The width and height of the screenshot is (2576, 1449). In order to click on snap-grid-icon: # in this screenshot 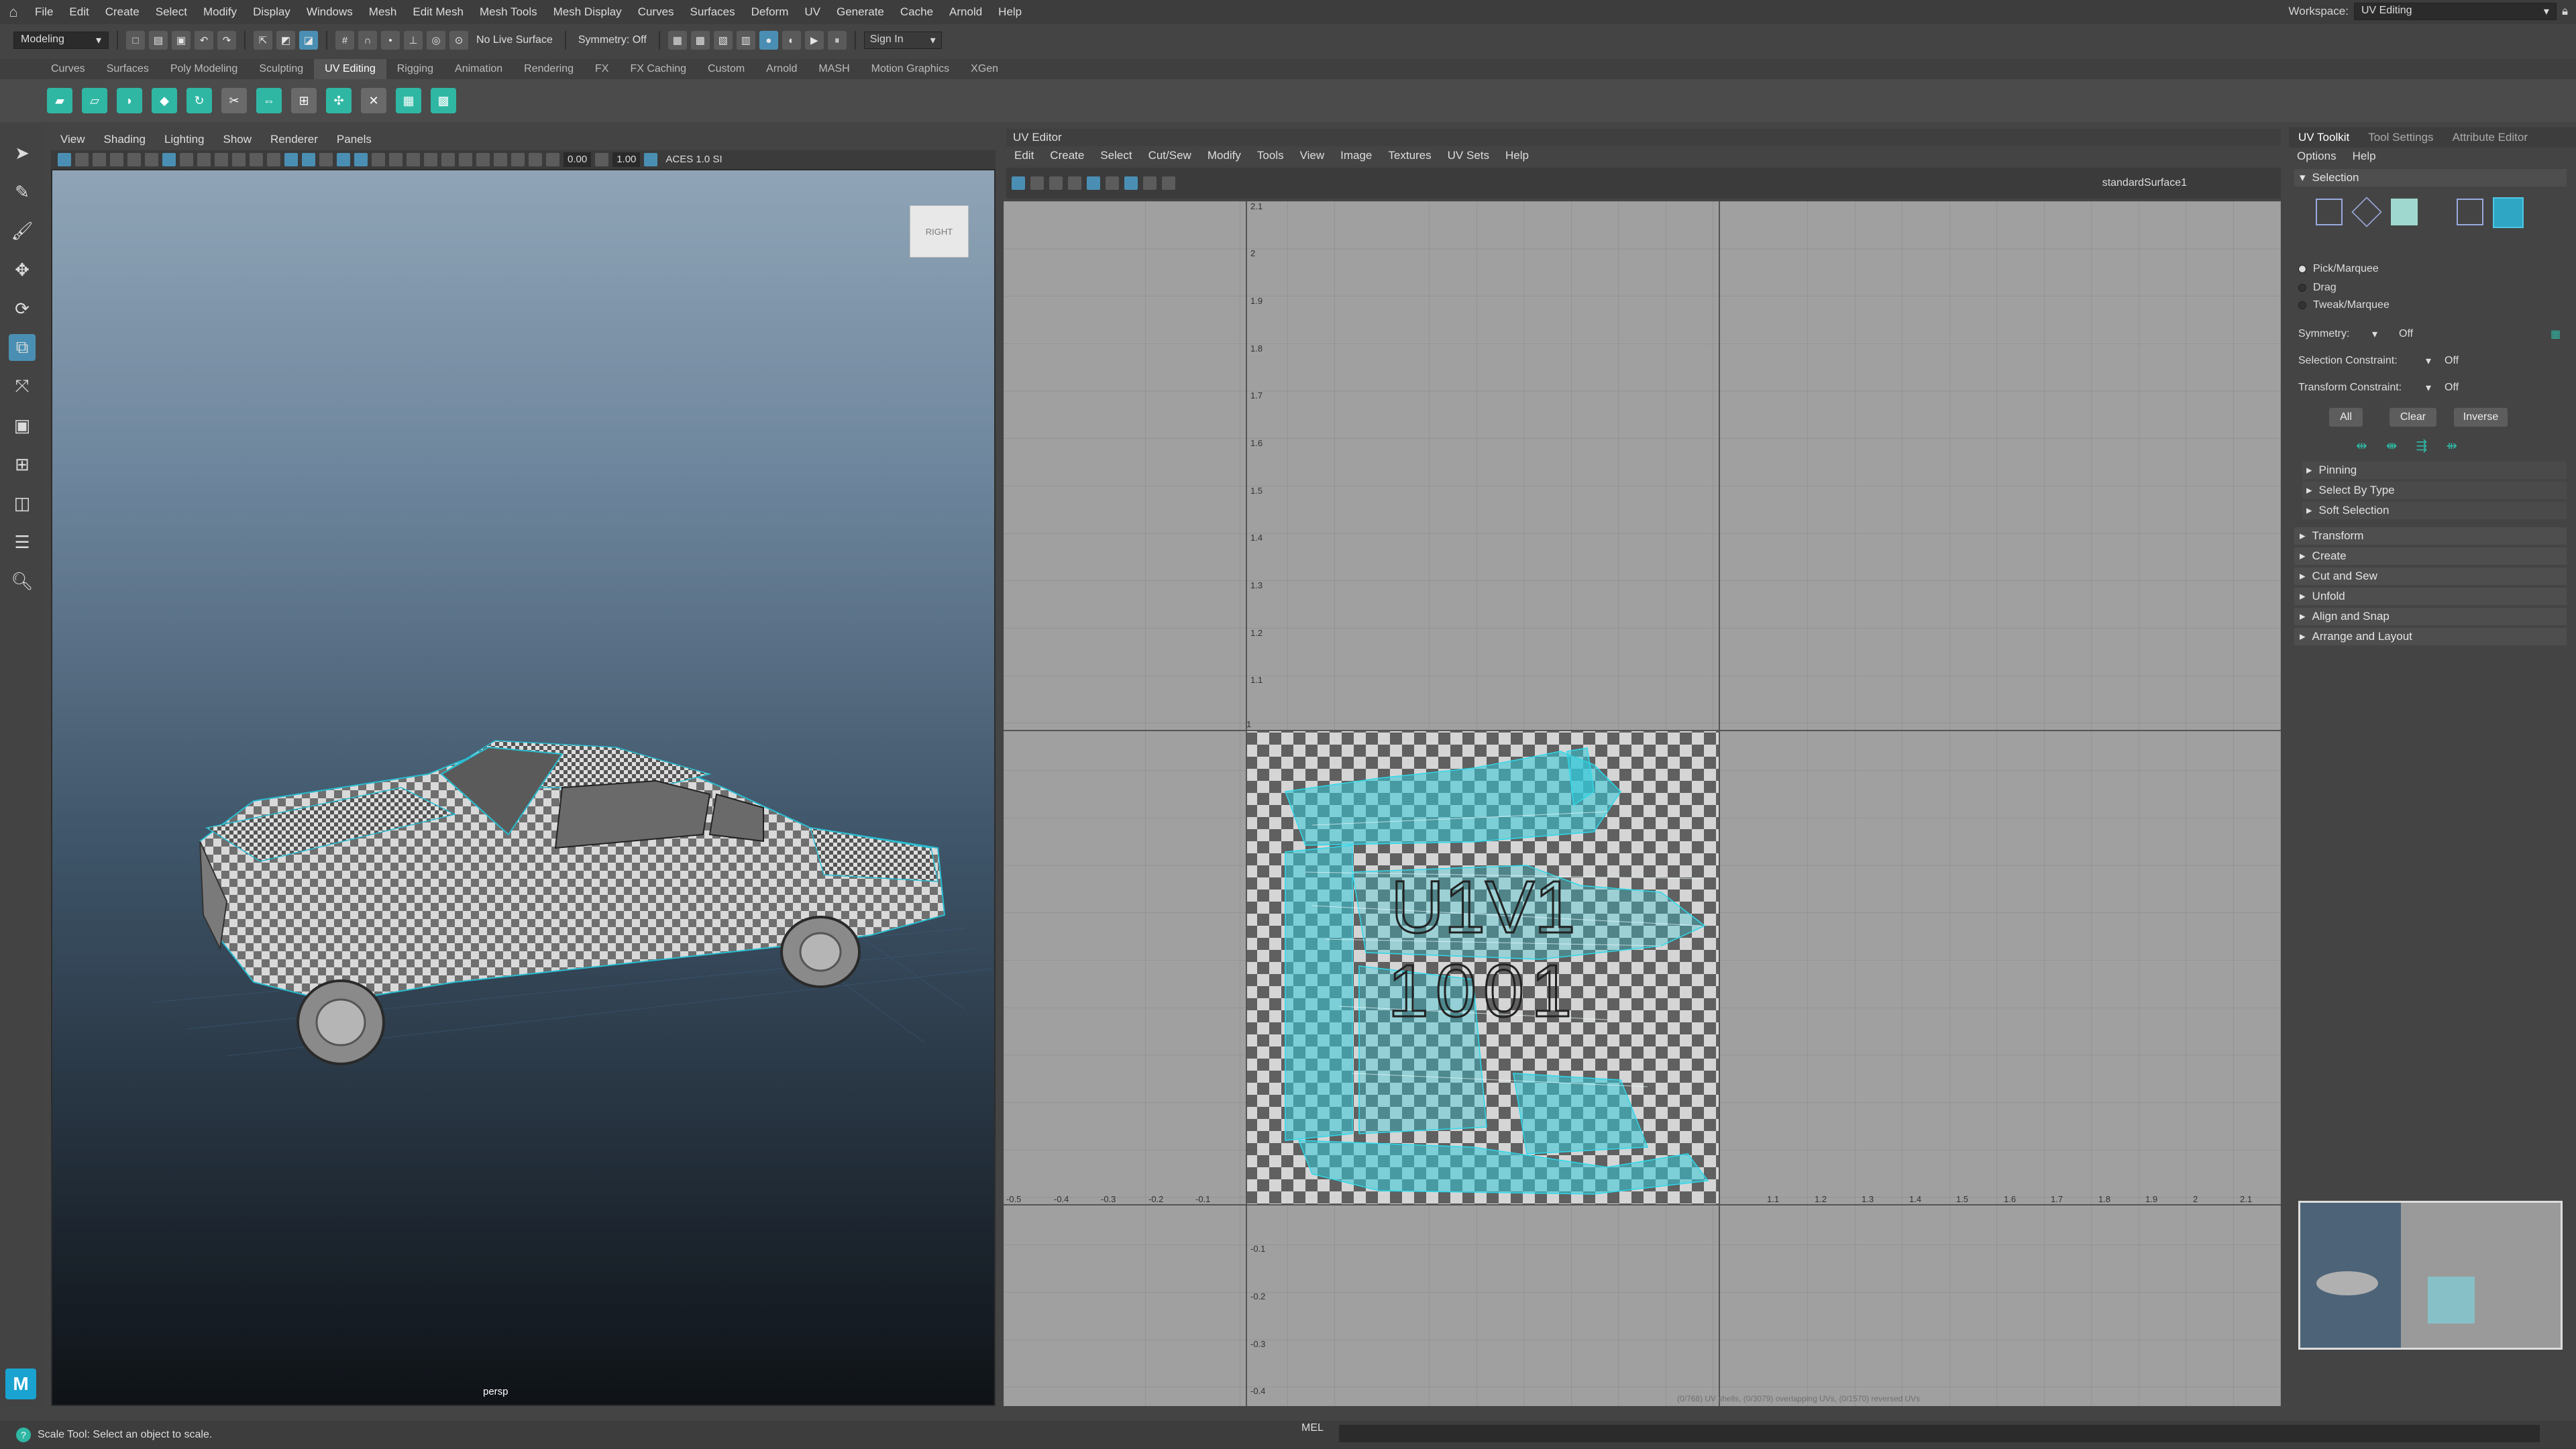, I will do `click(344, 40)`.